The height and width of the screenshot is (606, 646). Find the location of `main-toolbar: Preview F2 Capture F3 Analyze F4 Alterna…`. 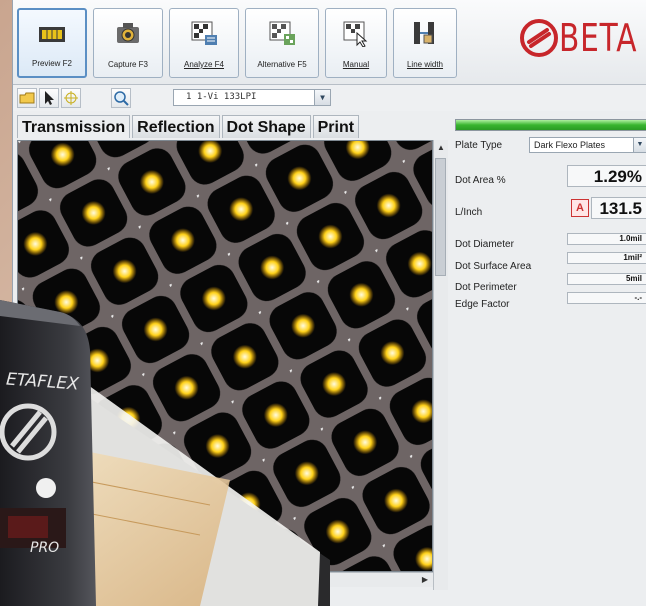

main-toolbar: Preview F2 Capture F3 Analyze F4 Alterna… is located at coordinates (329, 42).